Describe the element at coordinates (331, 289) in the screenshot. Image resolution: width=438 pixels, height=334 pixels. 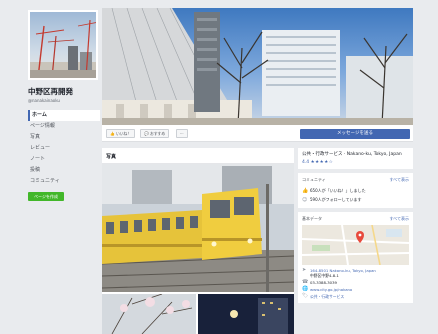
I see `website-link: www.city.go.jp/nakano` at that location.